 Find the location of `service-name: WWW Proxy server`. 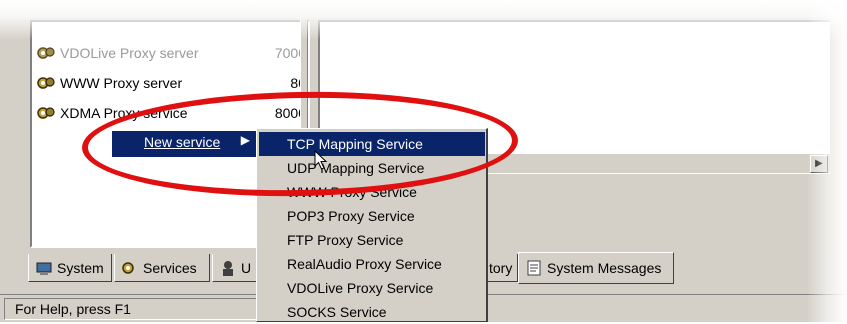

service-name: WWW Proxy server is located at coordinates (121, 83).